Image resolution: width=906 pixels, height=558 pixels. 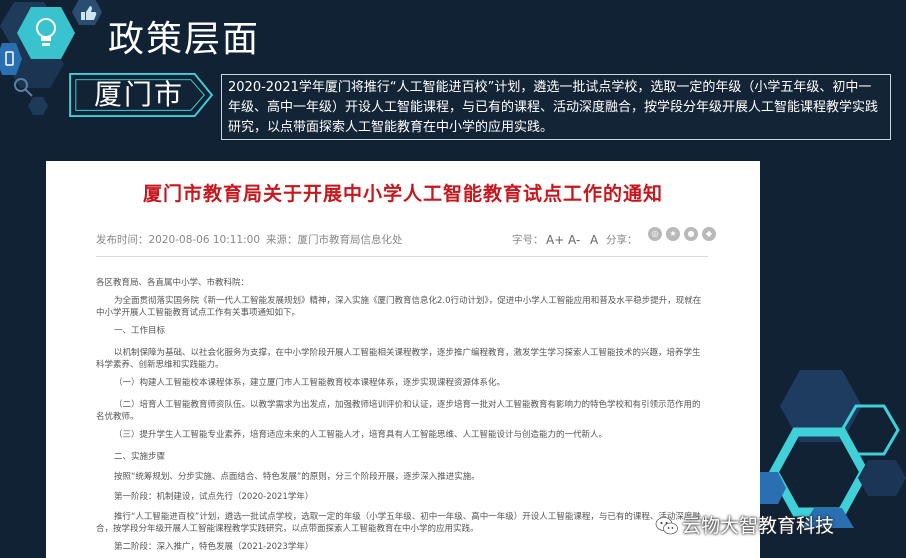 What do you see at coordinates (709, 234) in the screenshot?
I see `qzone-share-icon: ◆` at bounding box center [709, 234].